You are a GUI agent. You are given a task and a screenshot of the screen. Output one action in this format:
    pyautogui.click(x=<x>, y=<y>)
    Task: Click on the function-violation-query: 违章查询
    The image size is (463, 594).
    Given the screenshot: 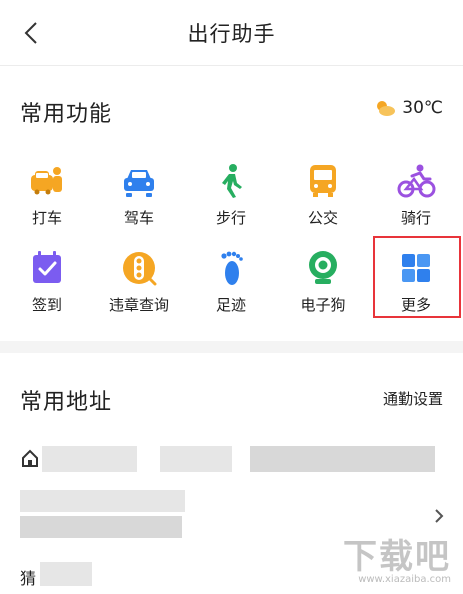 What is the action you would take?
    pyautogui.click(x=139, y=282)
    